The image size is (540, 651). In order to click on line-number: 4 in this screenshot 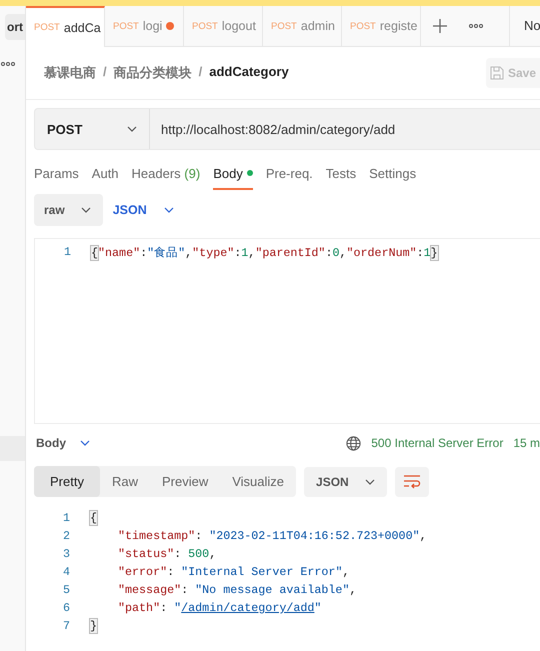, I will do `click(66, 572)`.